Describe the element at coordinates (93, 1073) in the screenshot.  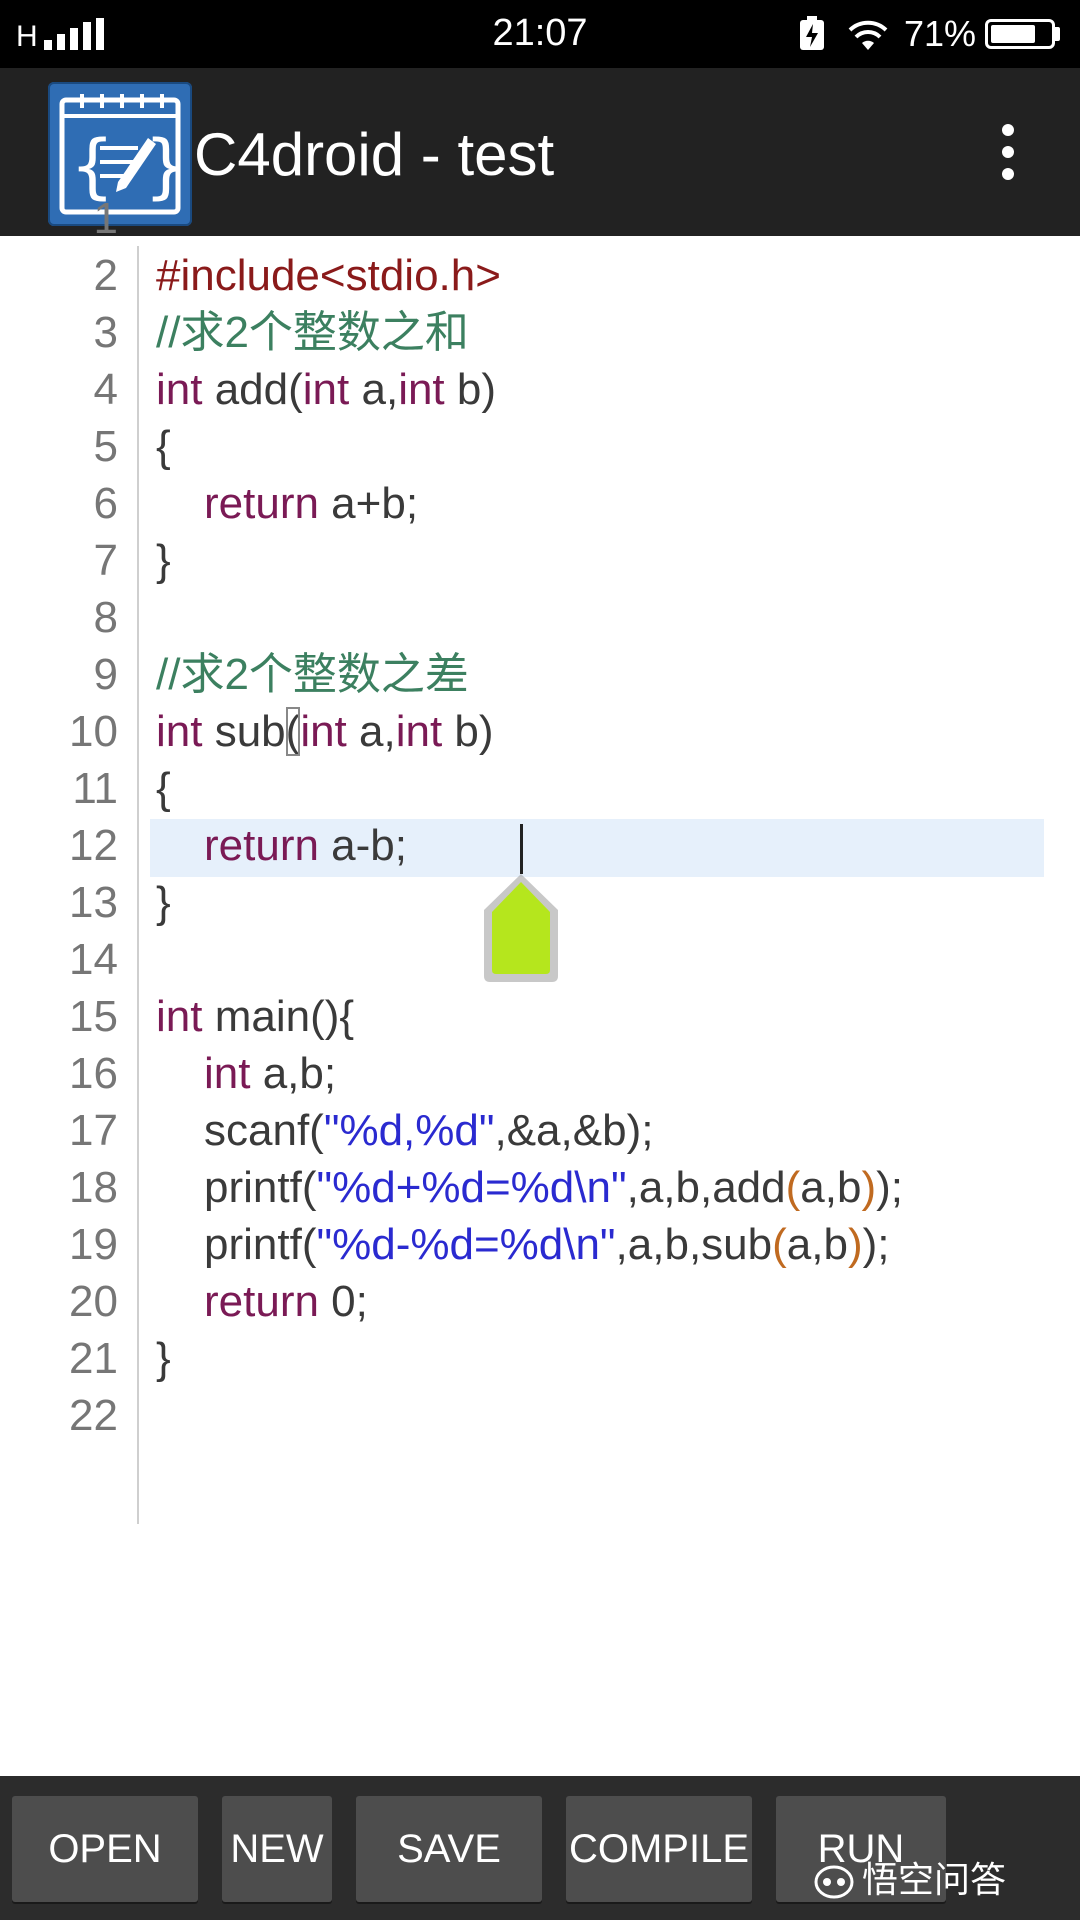
I see `line-number-16: 16` at that location.